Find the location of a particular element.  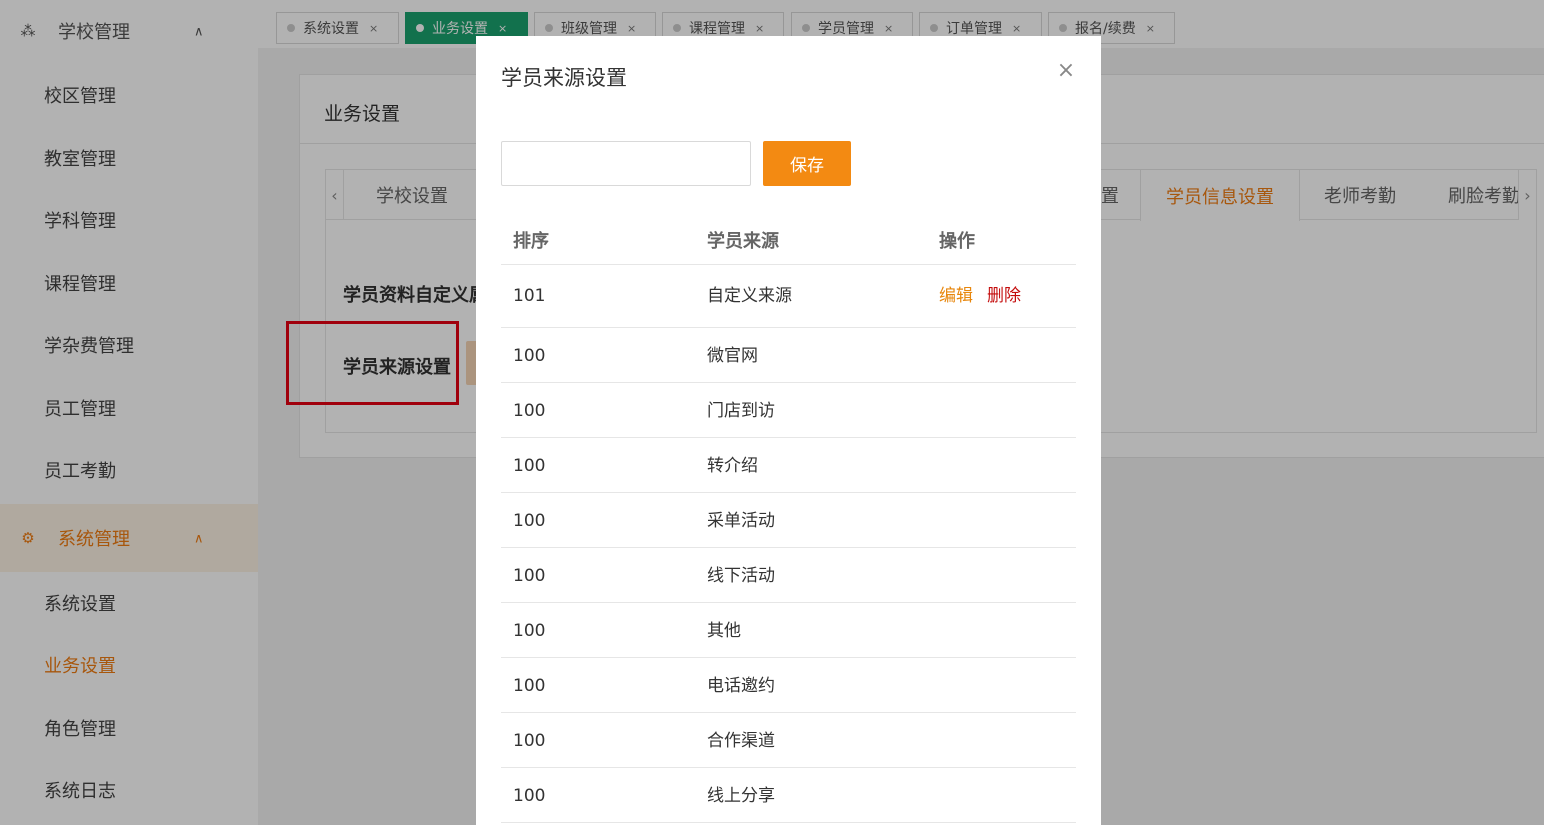

table-row: 101 自定义来源 编辑 删除 is located at coordinates (788, 296).